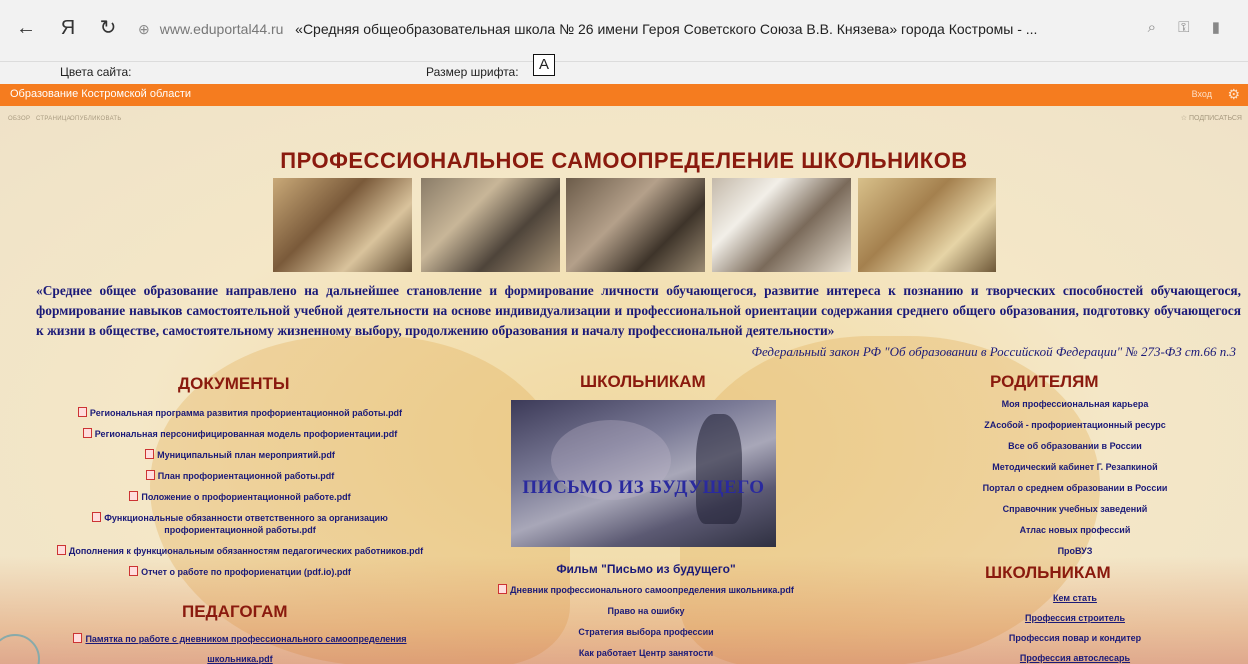 Image resolution: width=1248 pixels, height=664 pixels. I want to click on list-item: Профессия повар и кондитер, so click(1075, 638).